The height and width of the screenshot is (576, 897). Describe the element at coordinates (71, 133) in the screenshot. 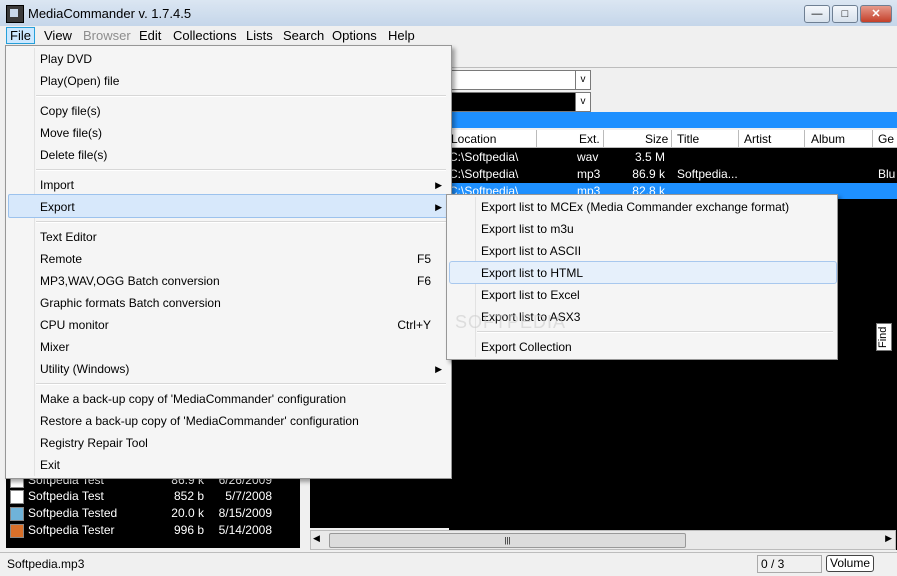

I see `menu-move-files: Move file(s)` at that location.